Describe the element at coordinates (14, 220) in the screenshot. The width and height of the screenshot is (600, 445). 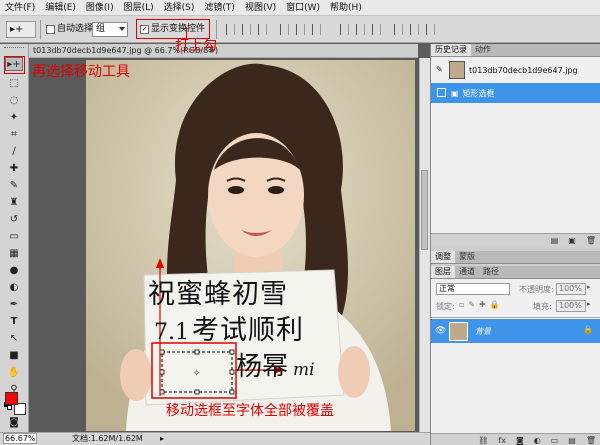
I see `history-brush-icon: ↺` at that location.